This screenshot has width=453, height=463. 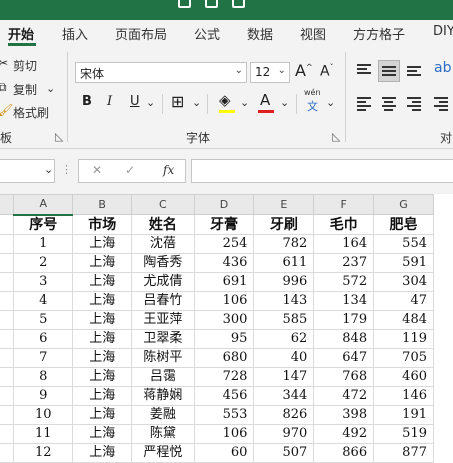 I want to click on data-cell: 严程悦, so click(x=163, y=453).